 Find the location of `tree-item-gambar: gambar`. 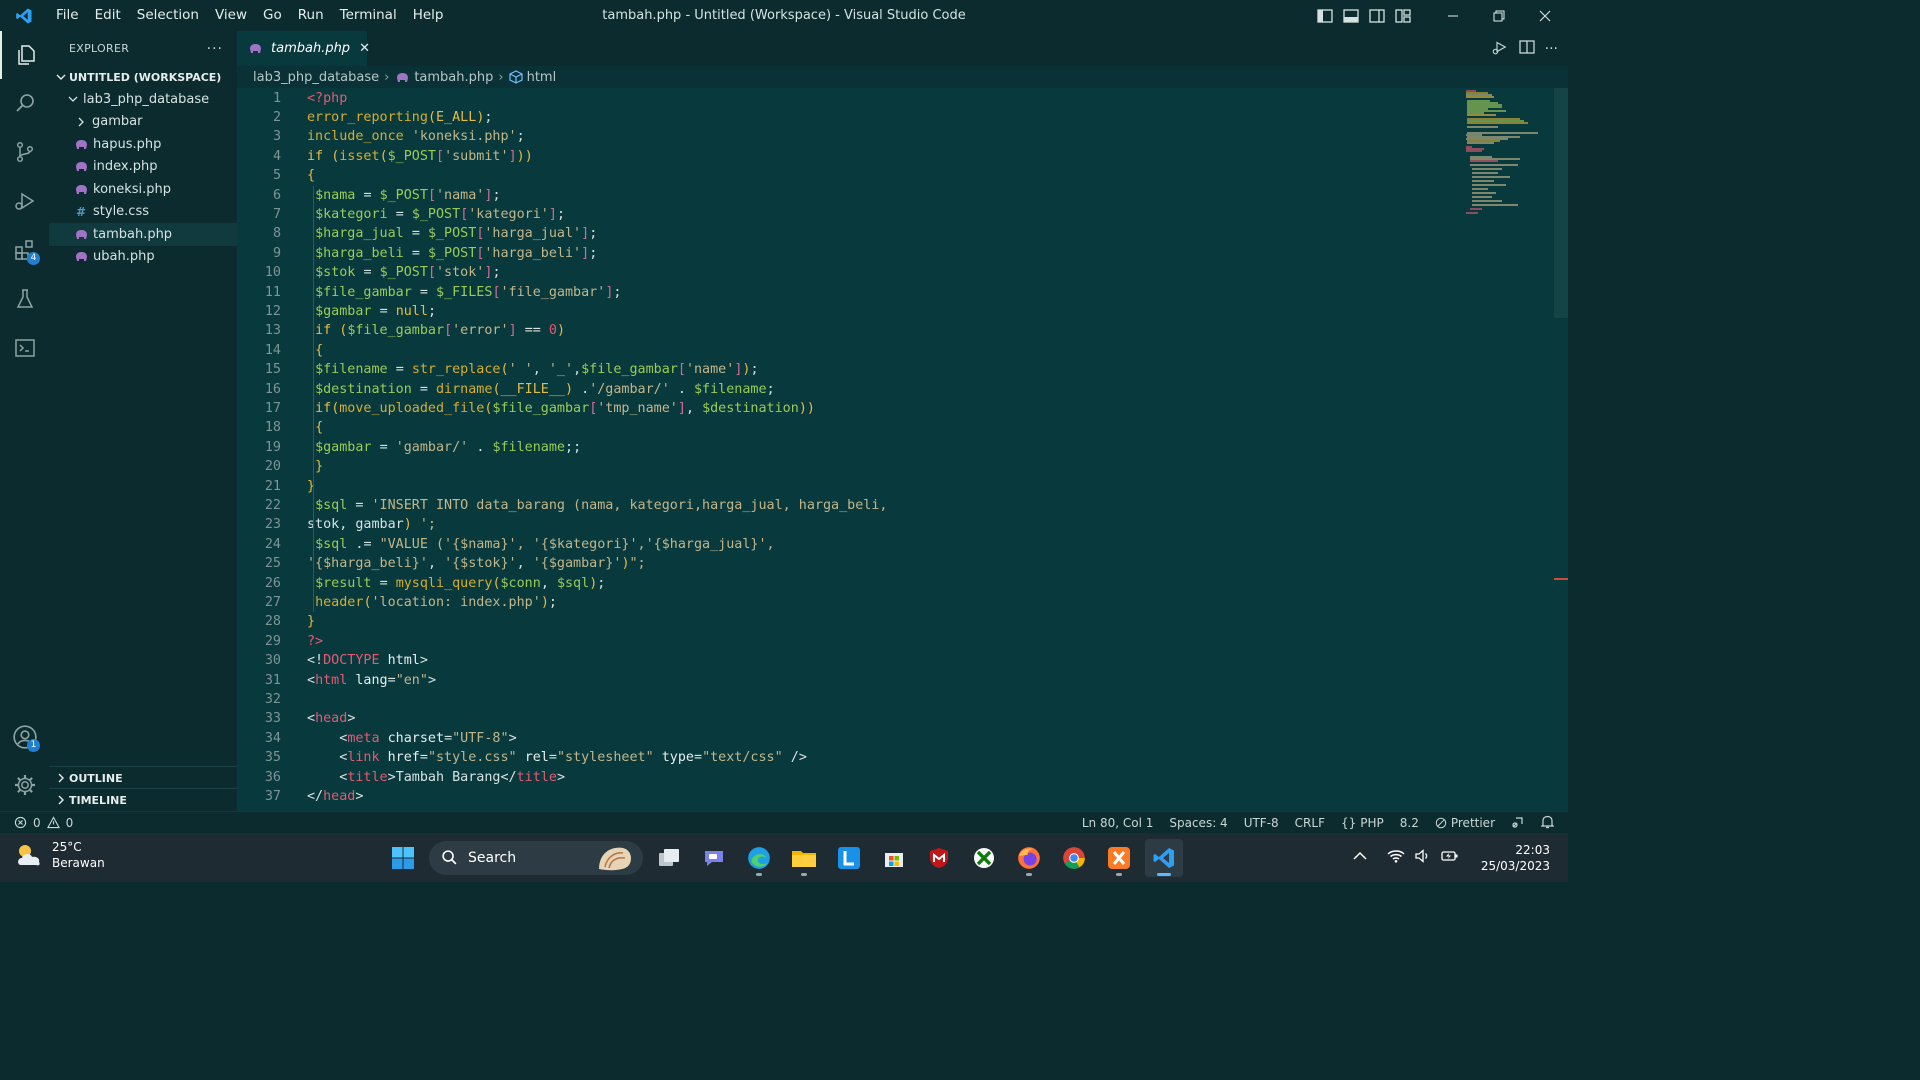

tree-item-gambar: gambar is located at coordinates (143, 122).